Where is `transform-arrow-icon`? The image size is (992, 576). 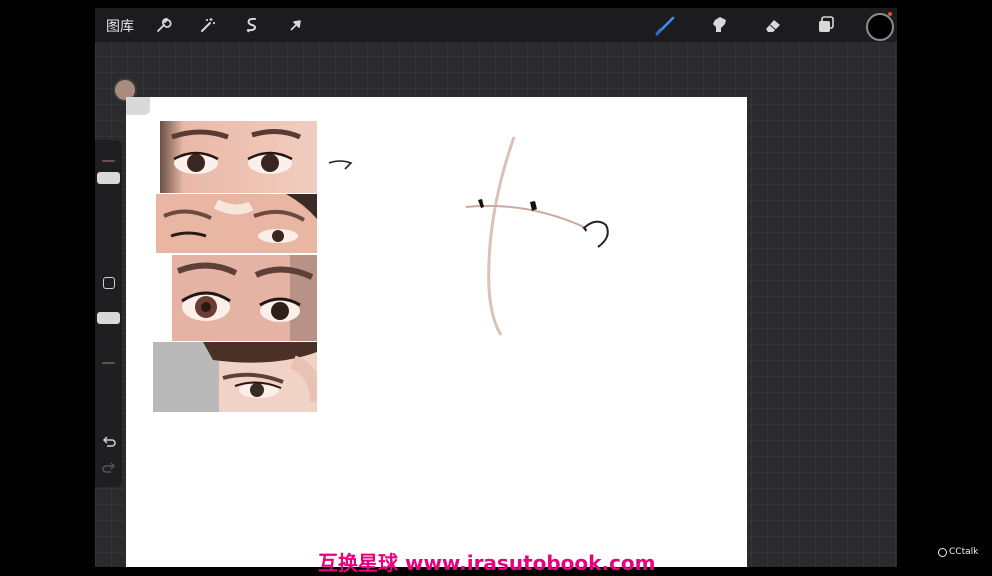
transform-arrow-icon is located at coordinates (296, 25).